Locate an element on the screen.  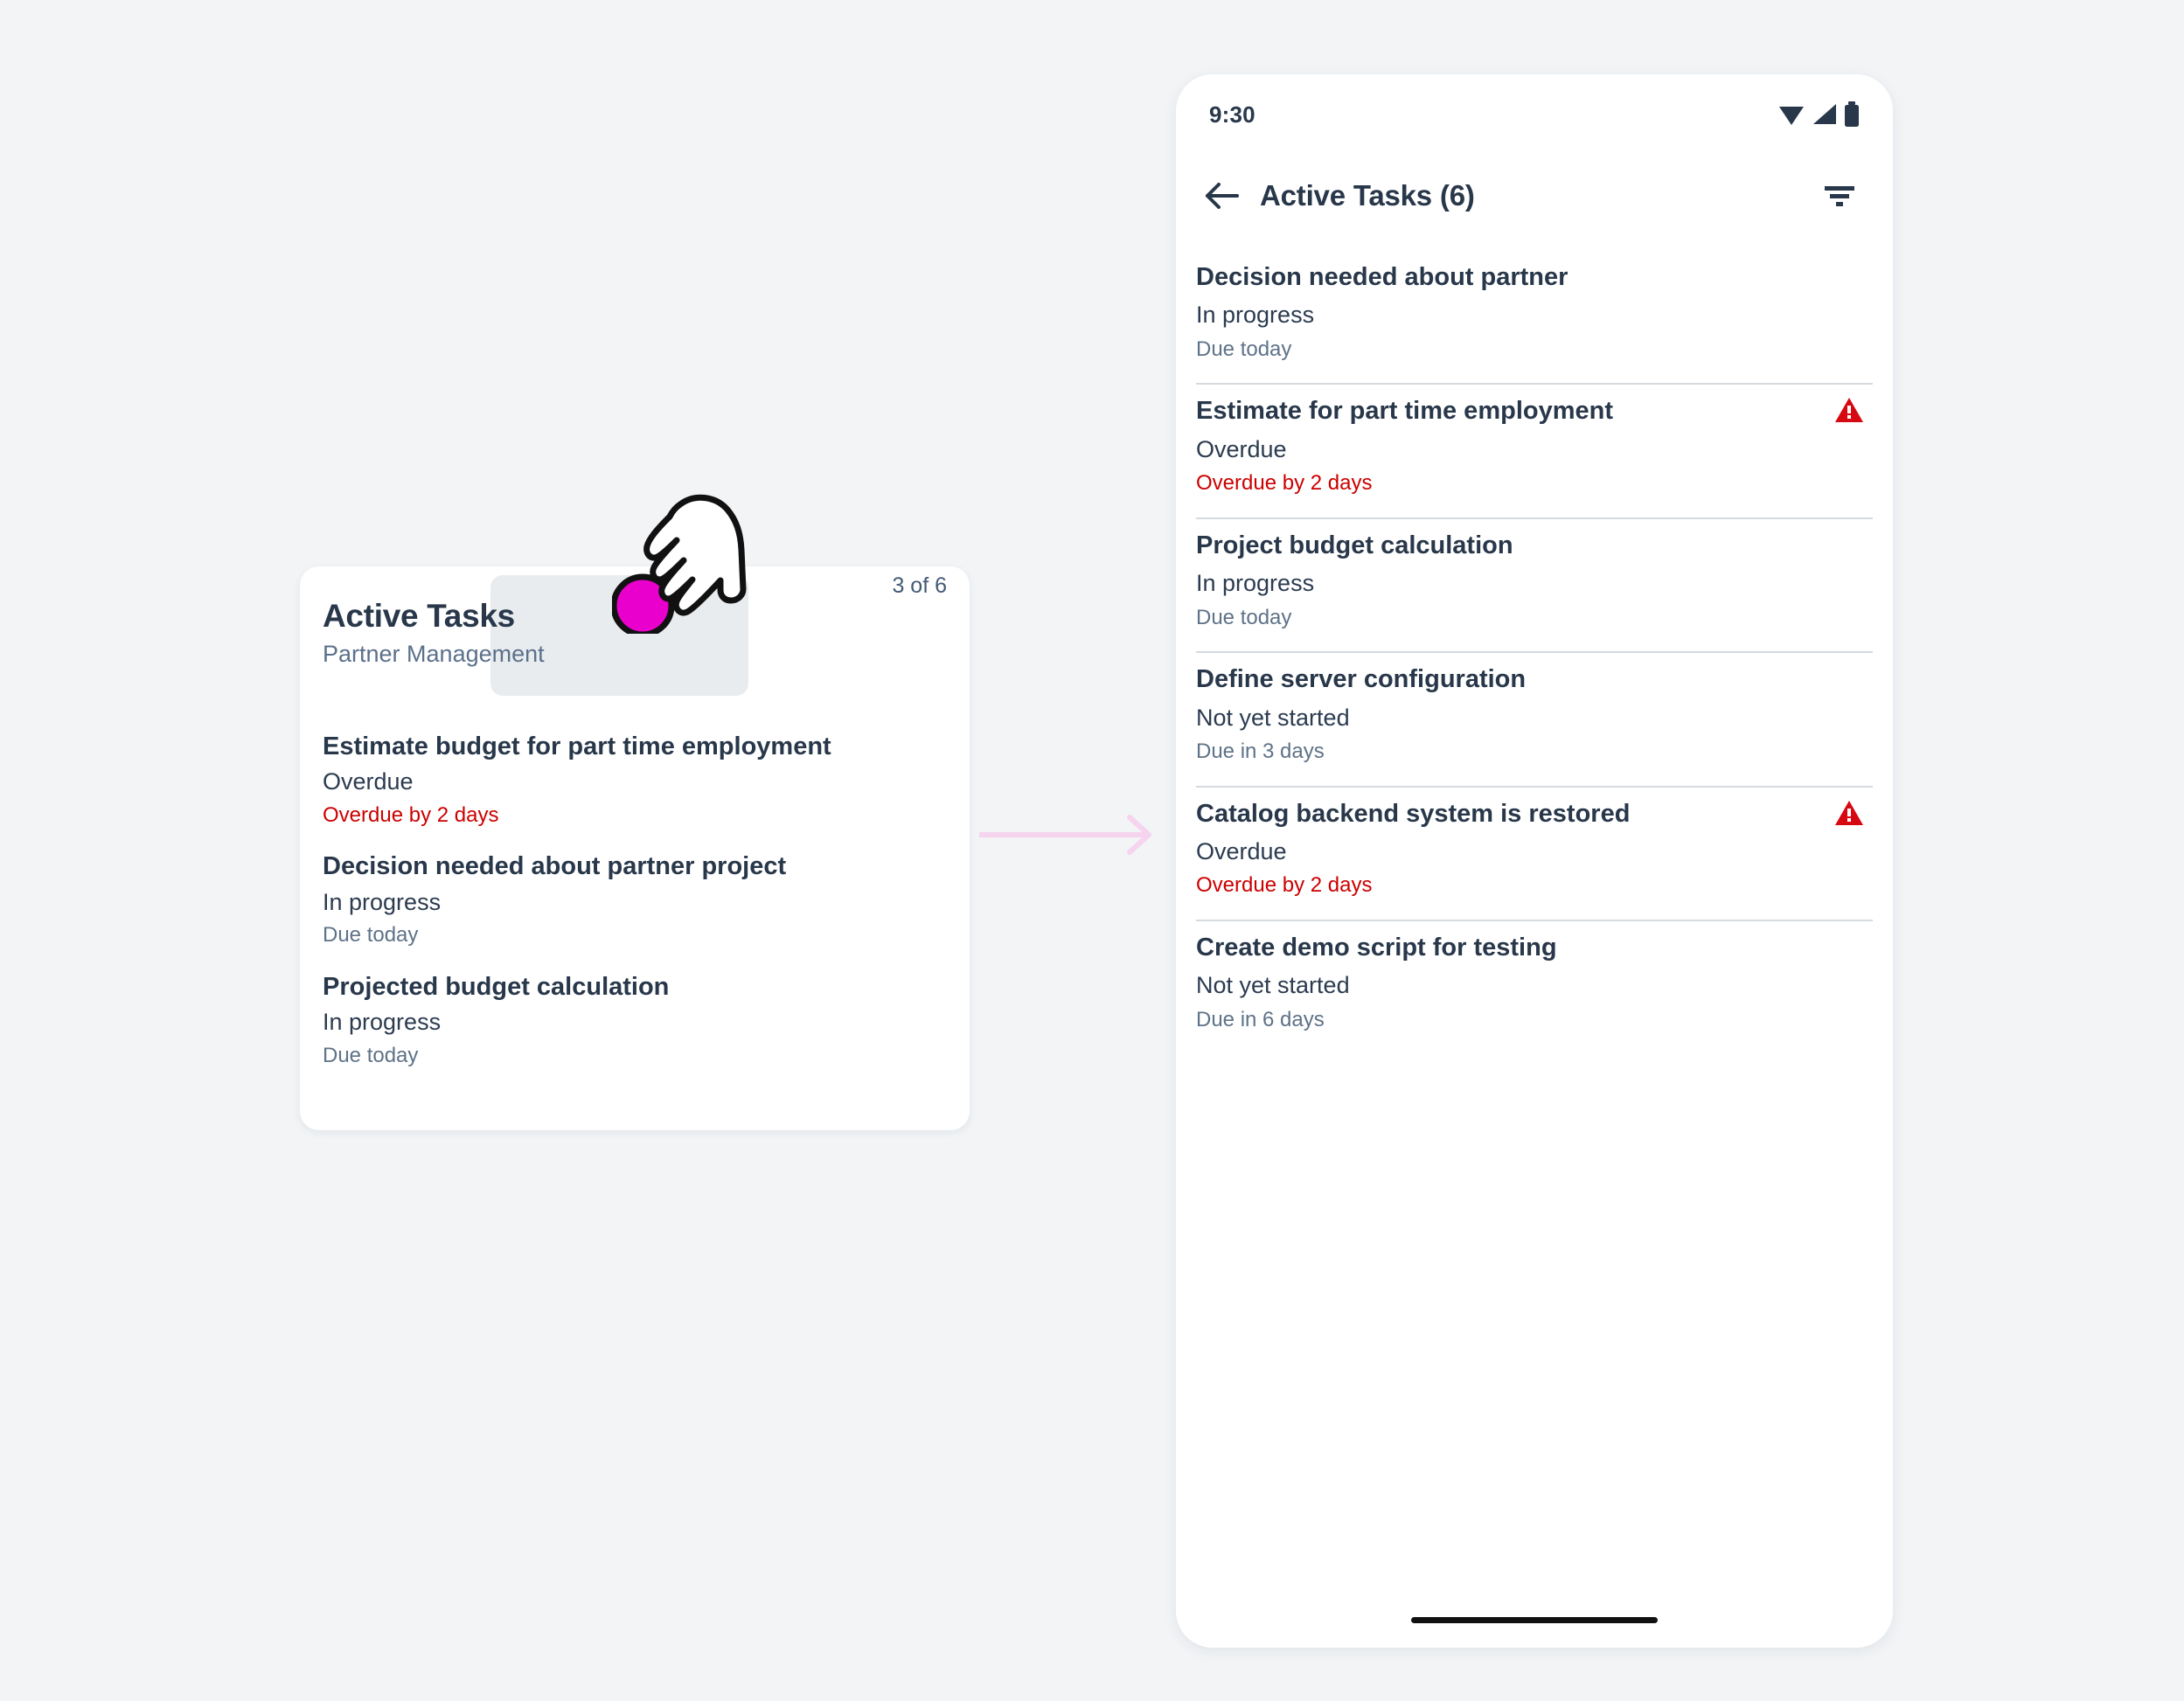
back-button is located at coordinates (1222, 196).